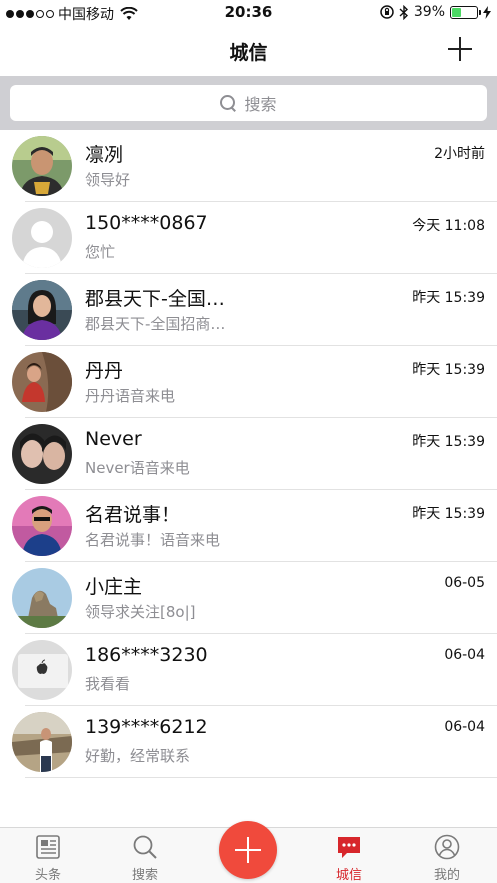 The height and width of the screenshot is (883, 497). What do you see at coordinates (144, 875) in the screenshot?
I see `tab-label: 搜索` at bounding box center [144, 875].